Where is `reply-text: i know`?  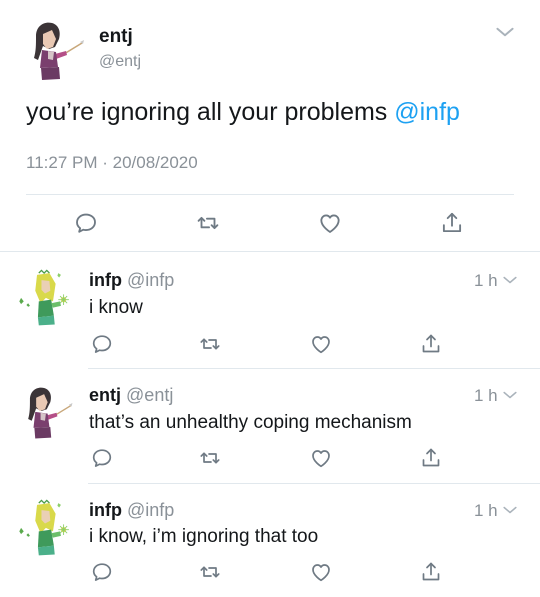
reply-text: i know is located at coordinates (116, 307).